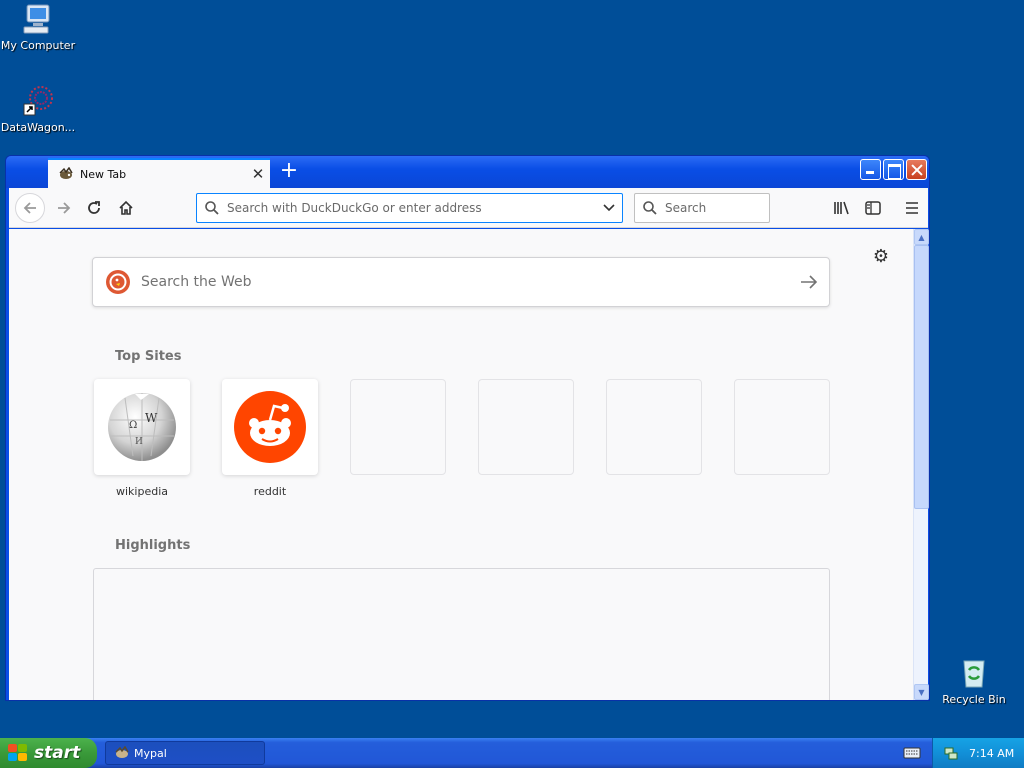 The image size is (1024, 768). What do you see at coordinates (38, 45) in the screenshot?
I see `desktop-icon-label: My Computer` at bounding box center [38, 45].